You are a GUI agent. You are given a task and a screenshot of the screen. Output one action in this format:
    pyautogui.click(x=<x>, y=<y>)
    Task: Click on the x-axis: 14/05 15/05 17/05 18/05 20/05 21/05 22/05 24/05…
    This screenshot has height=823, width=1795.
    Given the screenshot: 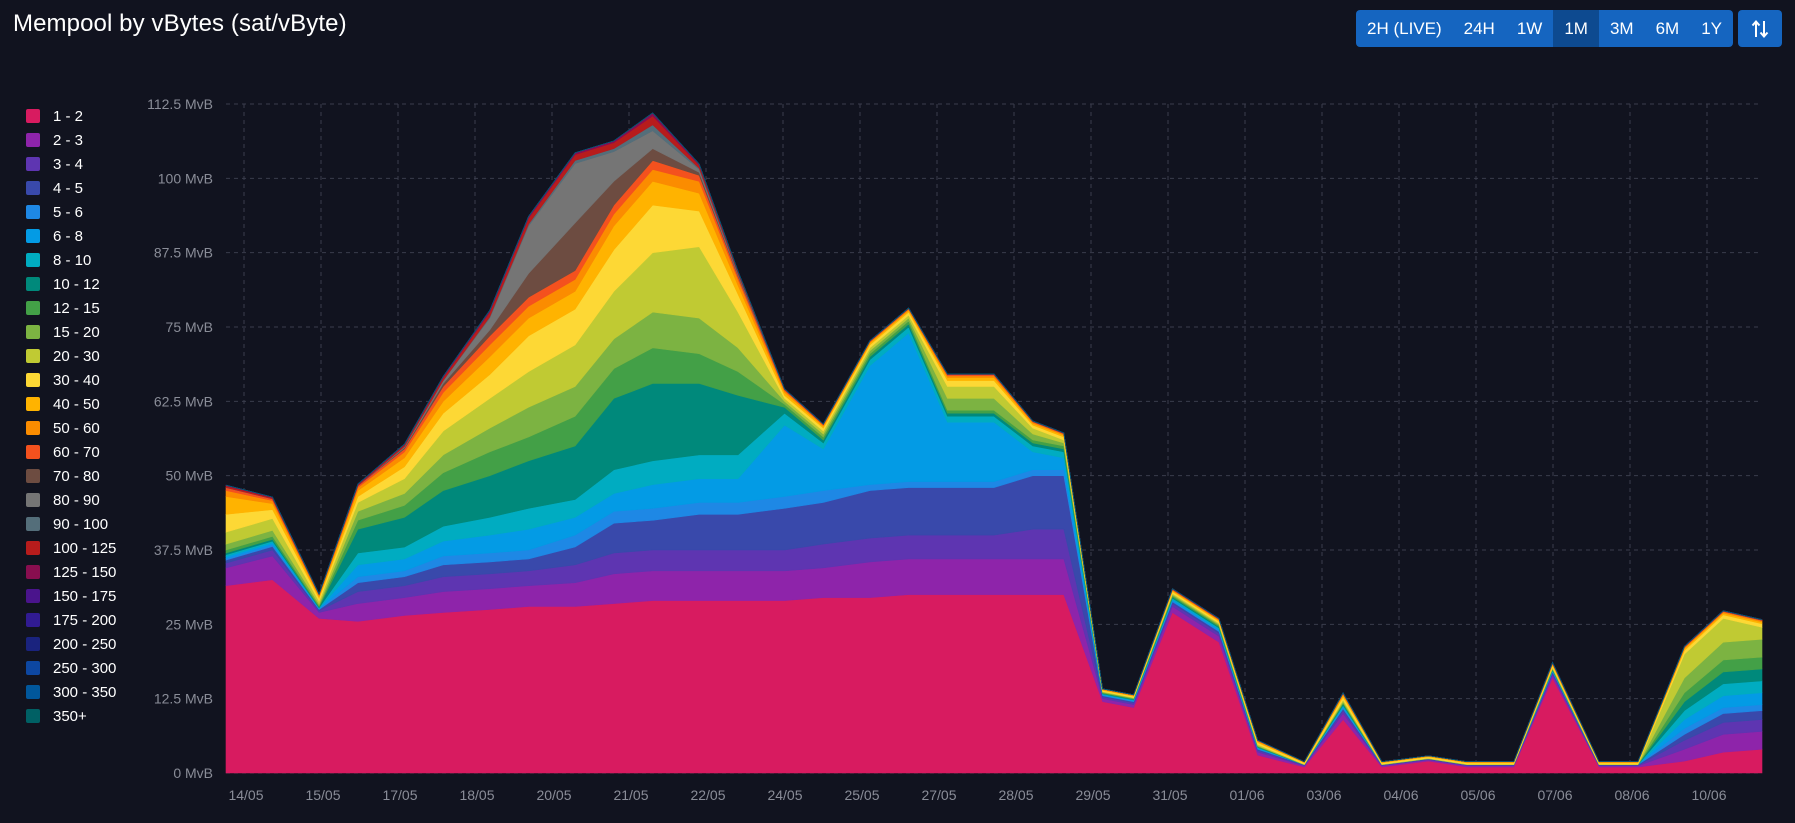 What is the action you would take?
    pyautogui.click(x=977, y=795)
    